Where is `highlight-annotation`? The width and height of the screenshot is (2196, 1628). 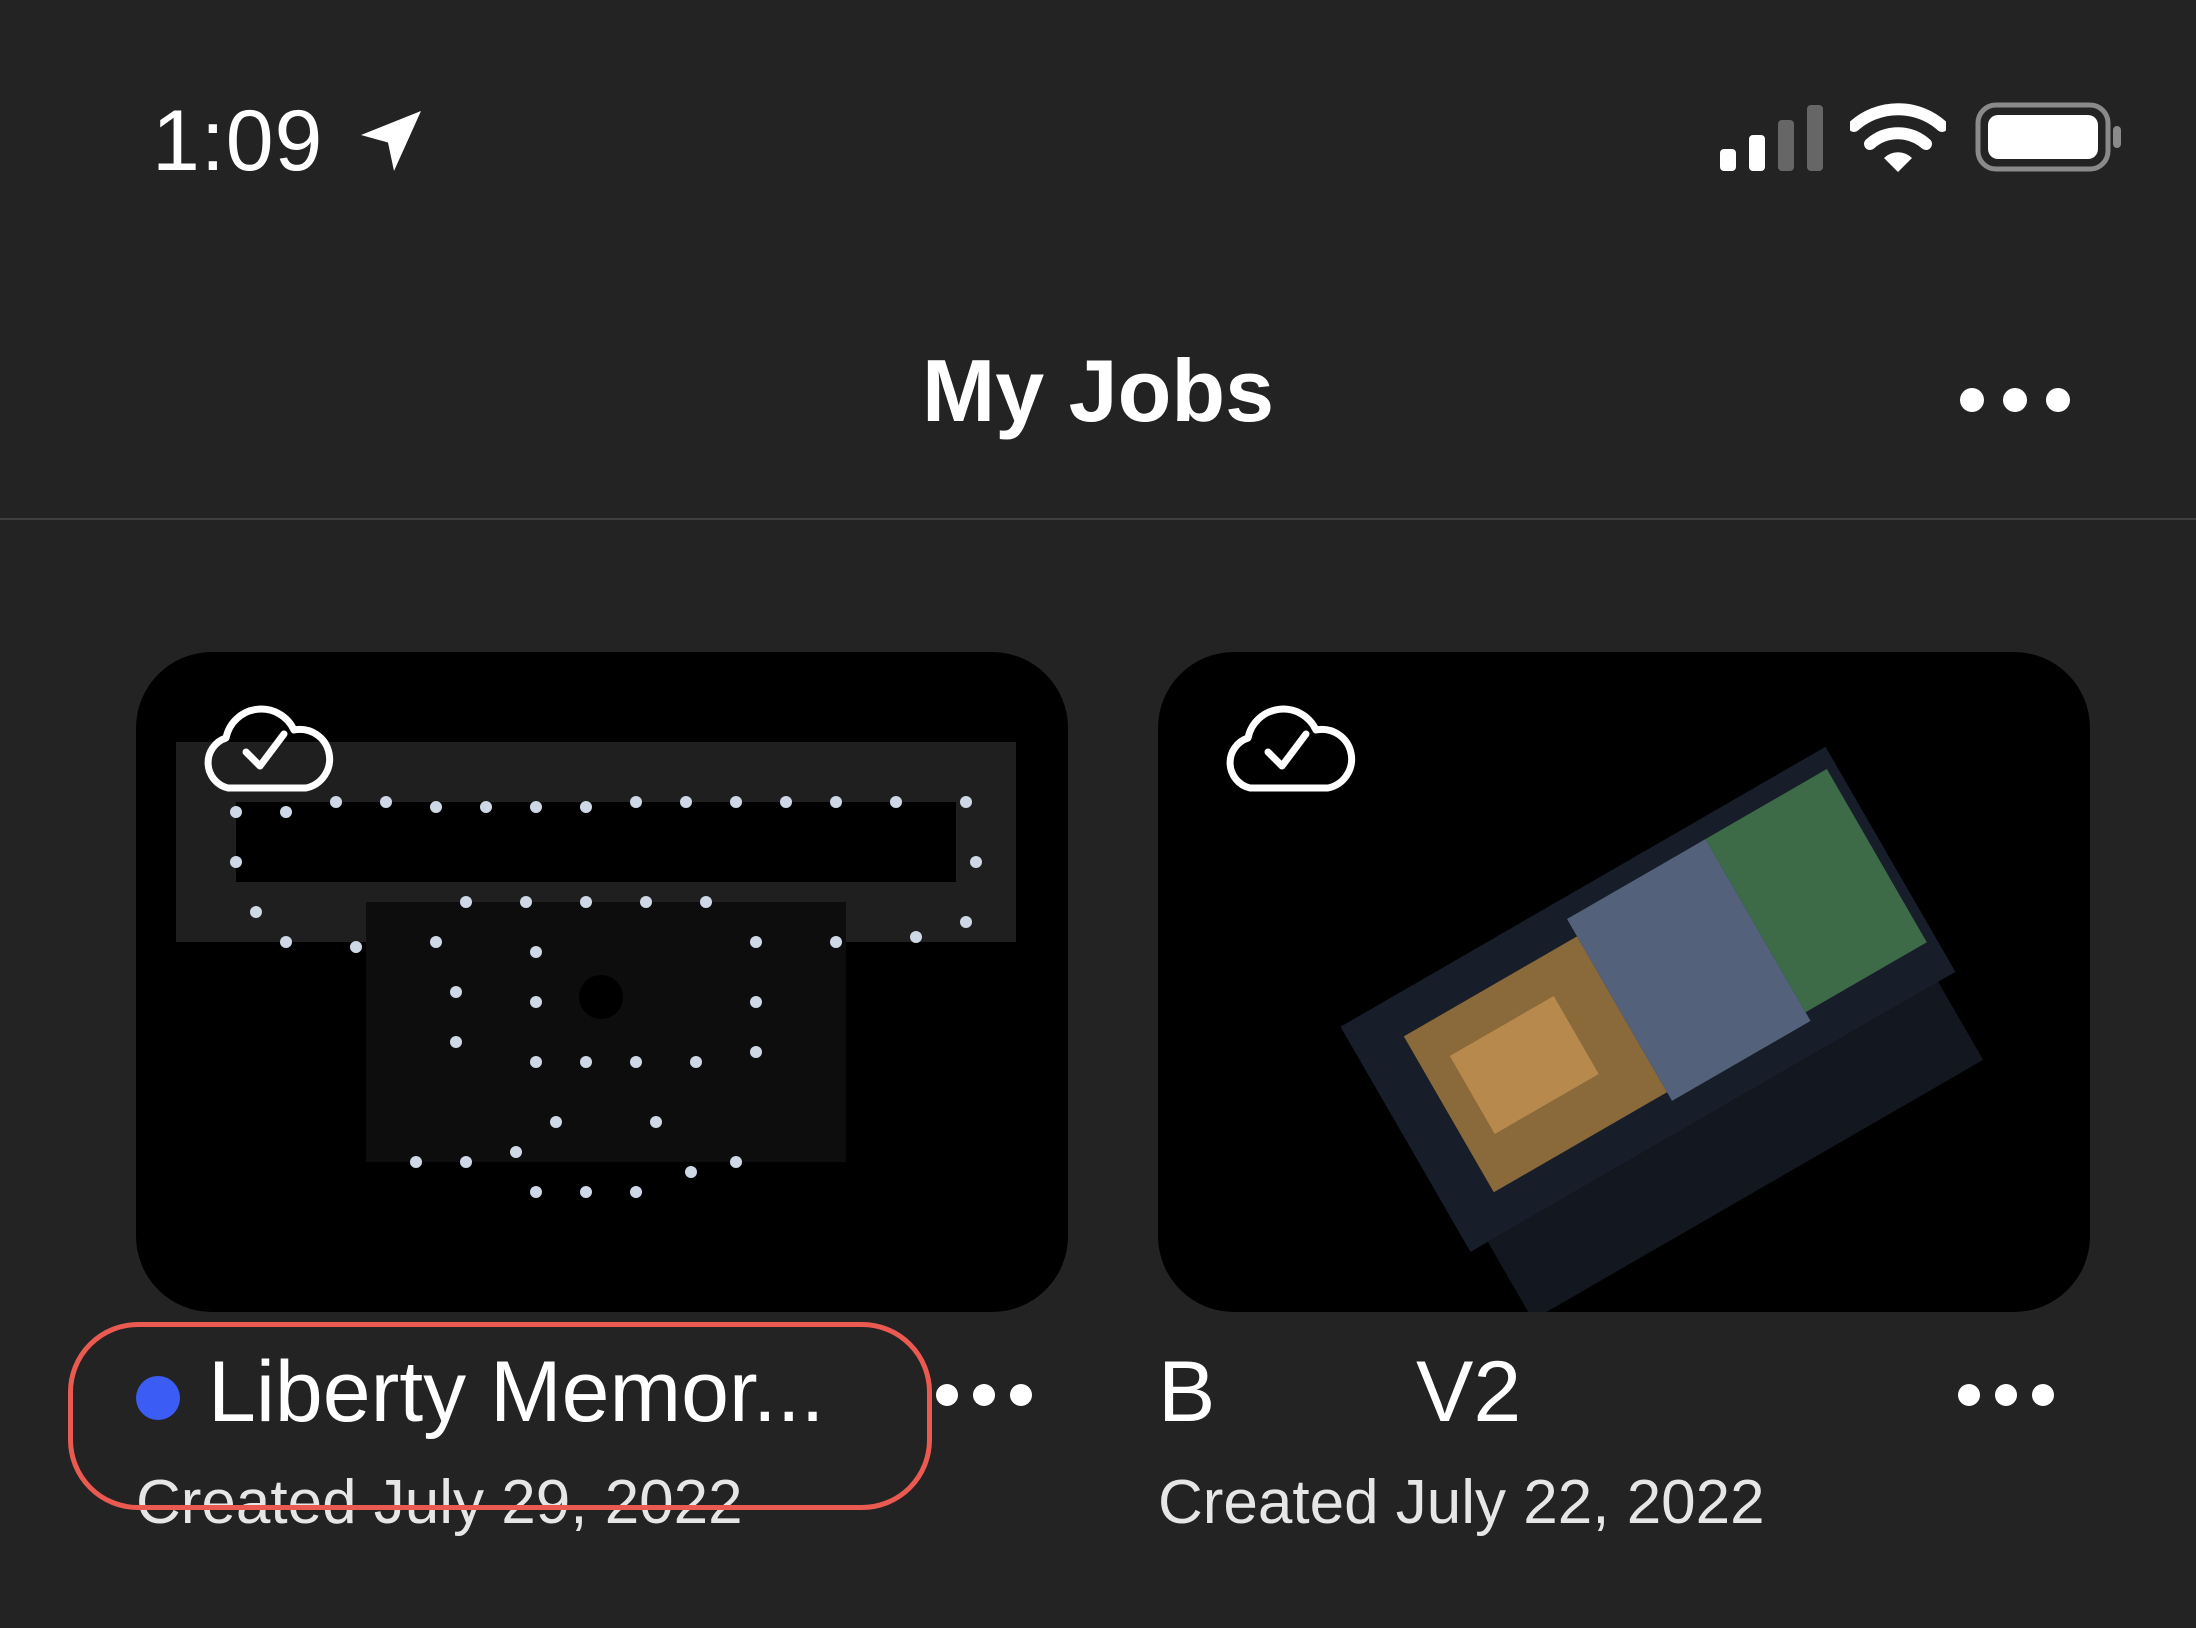
highlight-annotation is located at coordinates (500, 1416).